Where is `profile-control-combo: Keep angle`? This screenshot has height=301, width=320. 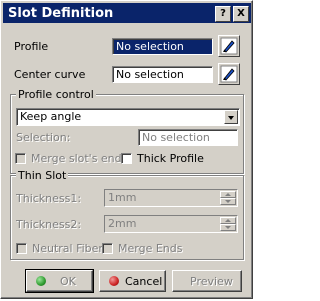
profile-control-combo: Keep angle is located at coordinates (128, 117).